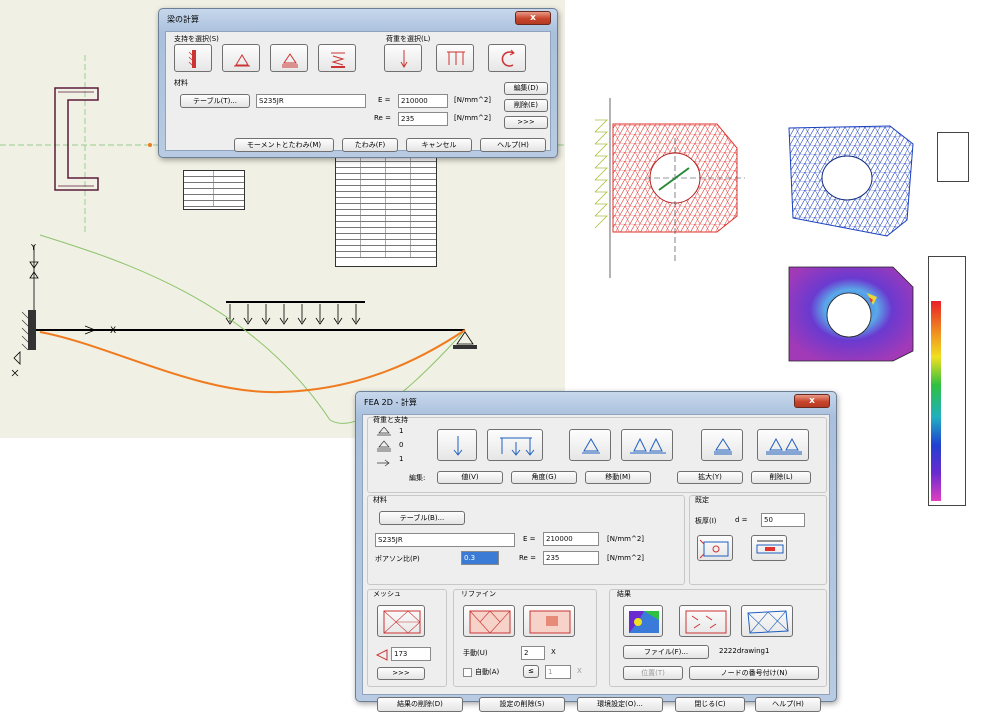 The width and height of the screenshot is (981, 712). I want to click on auto-refine-field: 1, so click(558, 672).